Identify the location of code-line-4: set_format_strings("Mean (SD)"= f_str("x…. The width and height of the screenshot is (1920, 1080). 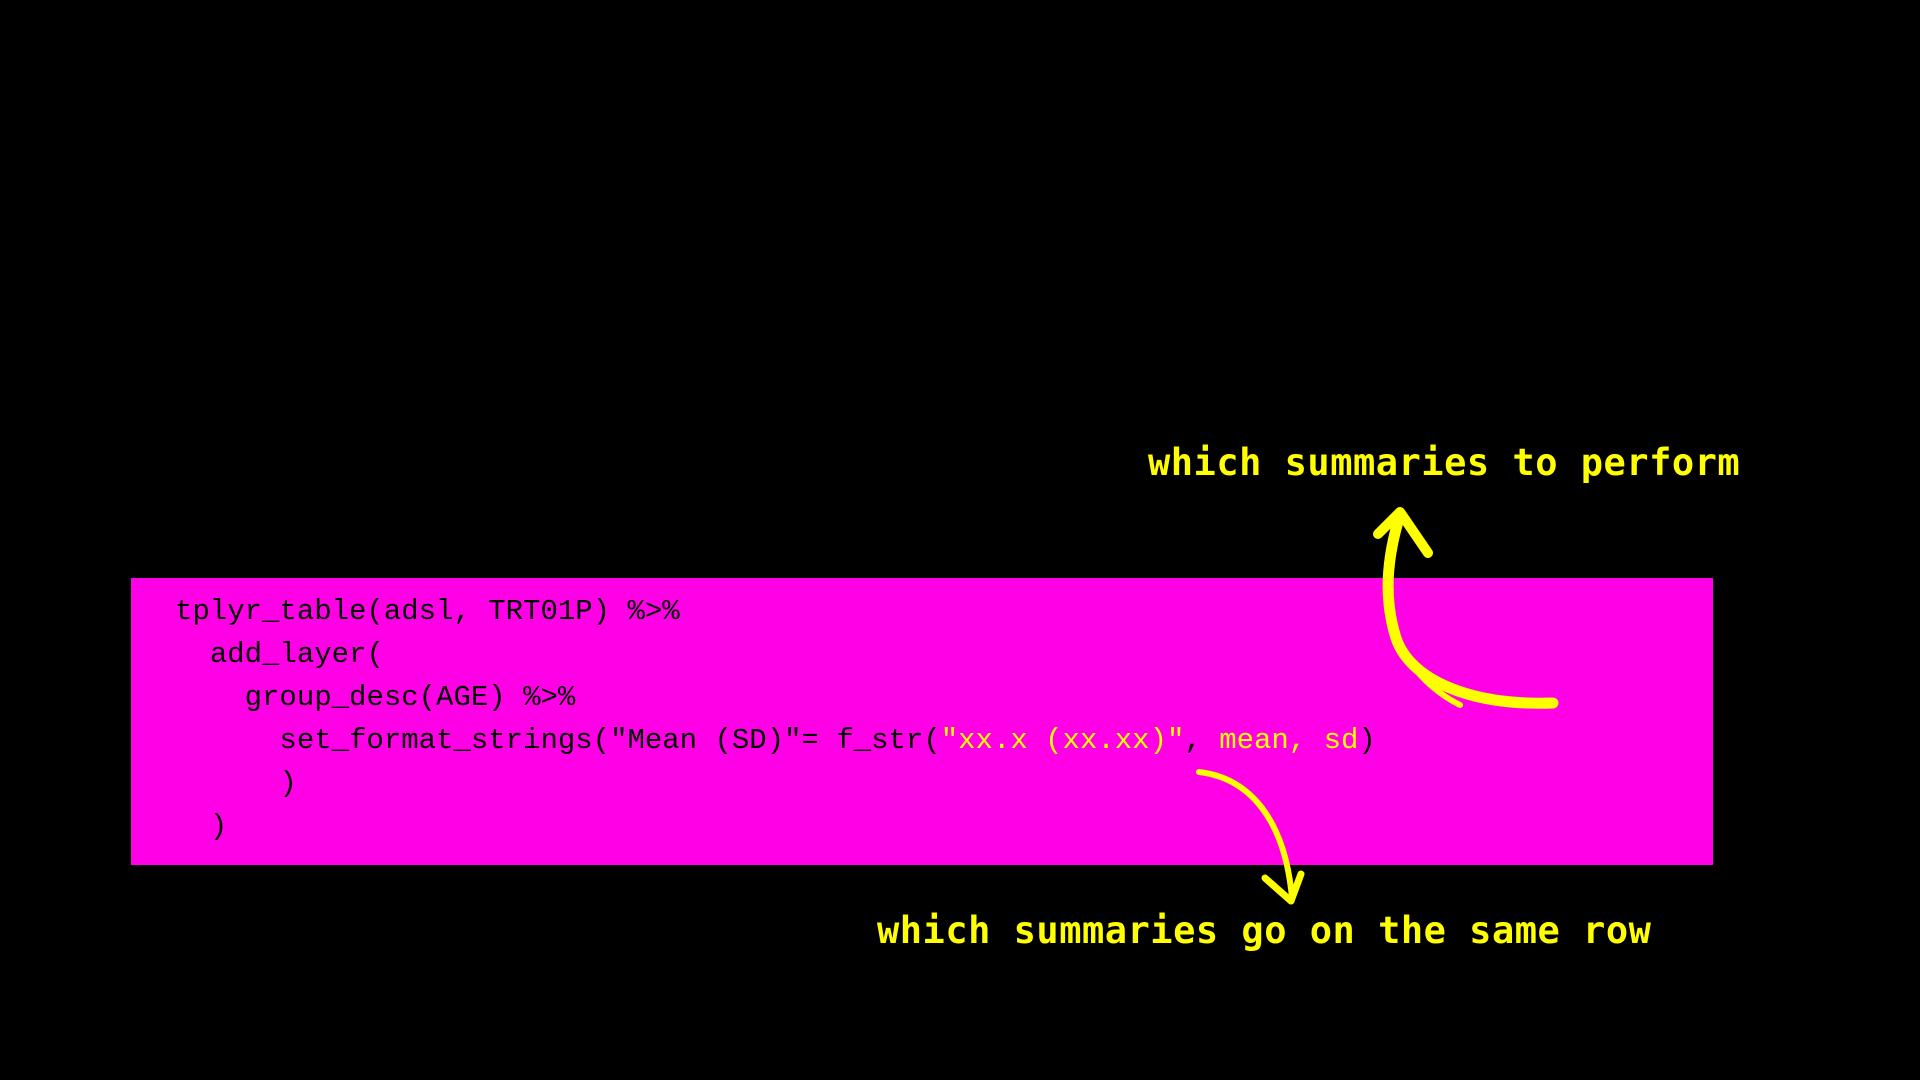
(775, 740).